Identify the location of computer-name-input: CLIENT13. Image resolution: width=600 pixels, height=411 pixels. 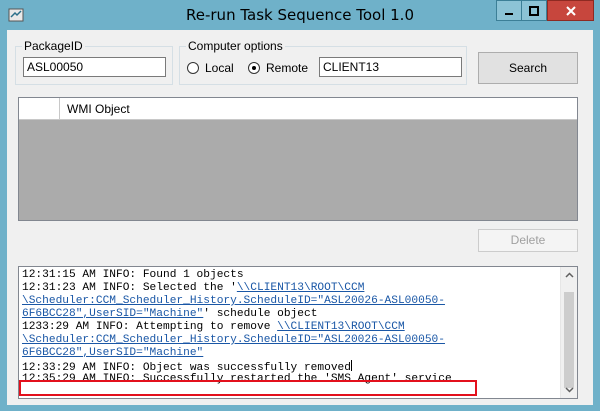
(390, 67).